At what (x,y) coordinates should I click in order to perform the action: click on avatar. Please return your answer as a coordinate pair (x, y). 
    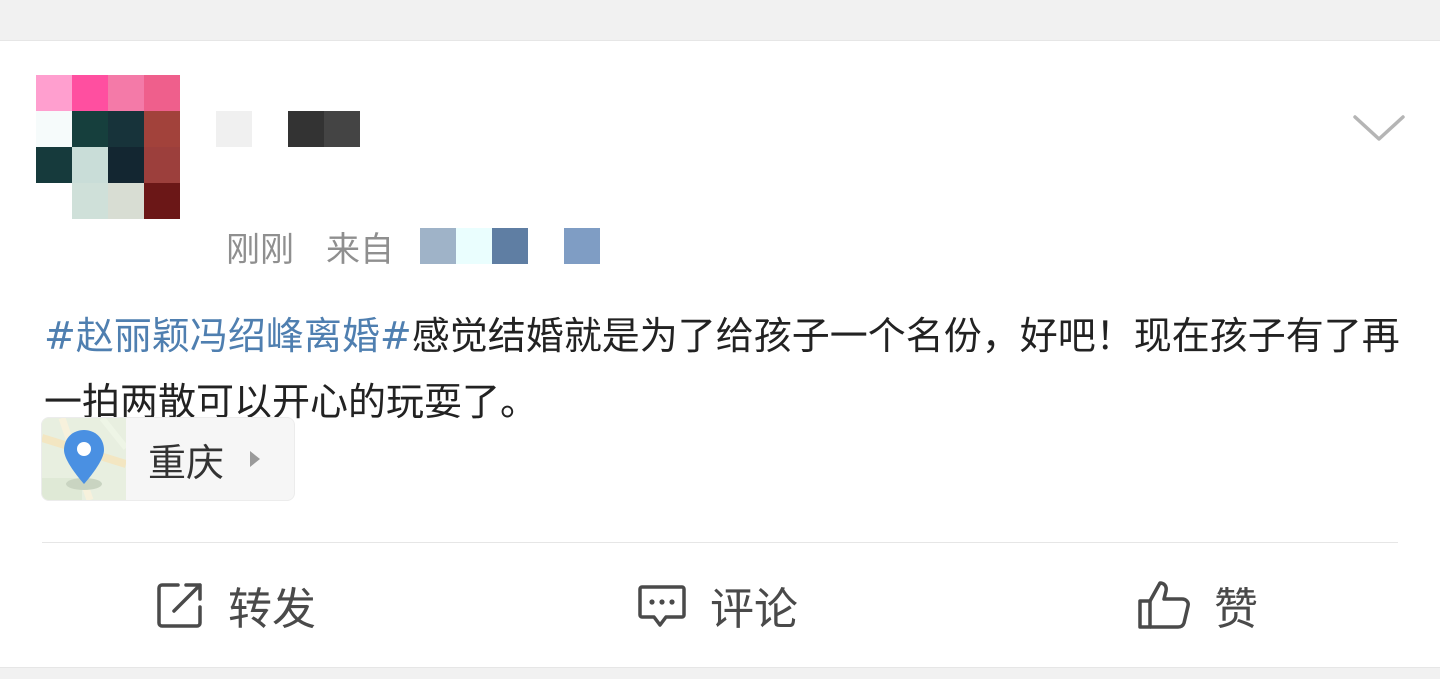
    Looking at the image, I should click on (108, 147).